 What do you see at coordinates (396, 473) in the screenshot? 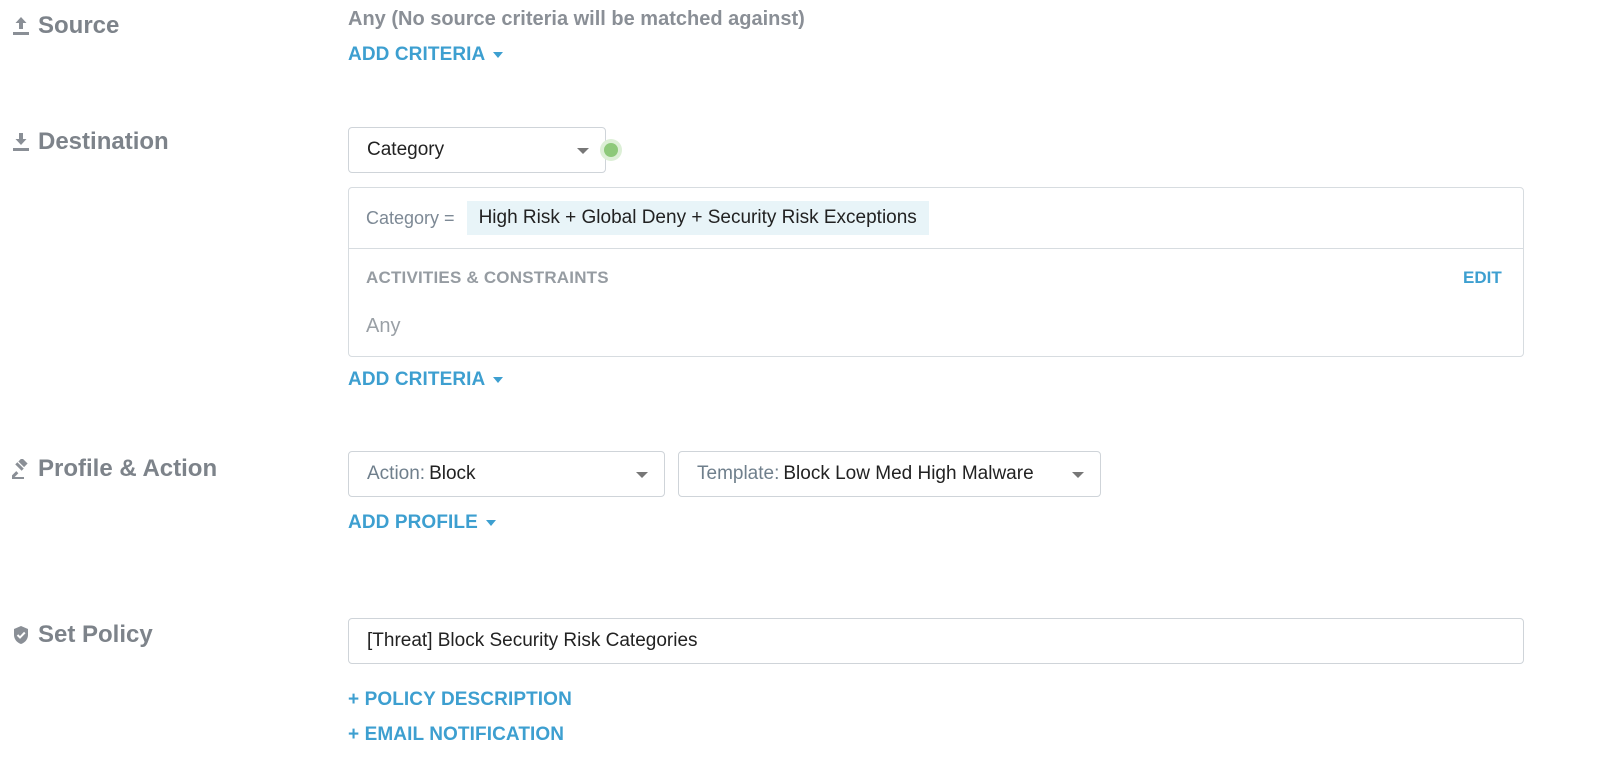
I see `action-key: Action:` at bounding box center [396, 473].